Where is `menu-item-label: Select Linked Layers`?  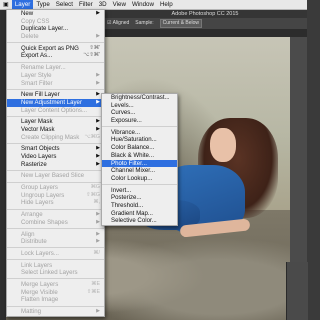
menu-item-label: Select Linked Layers is located at coordinates (49, 273).